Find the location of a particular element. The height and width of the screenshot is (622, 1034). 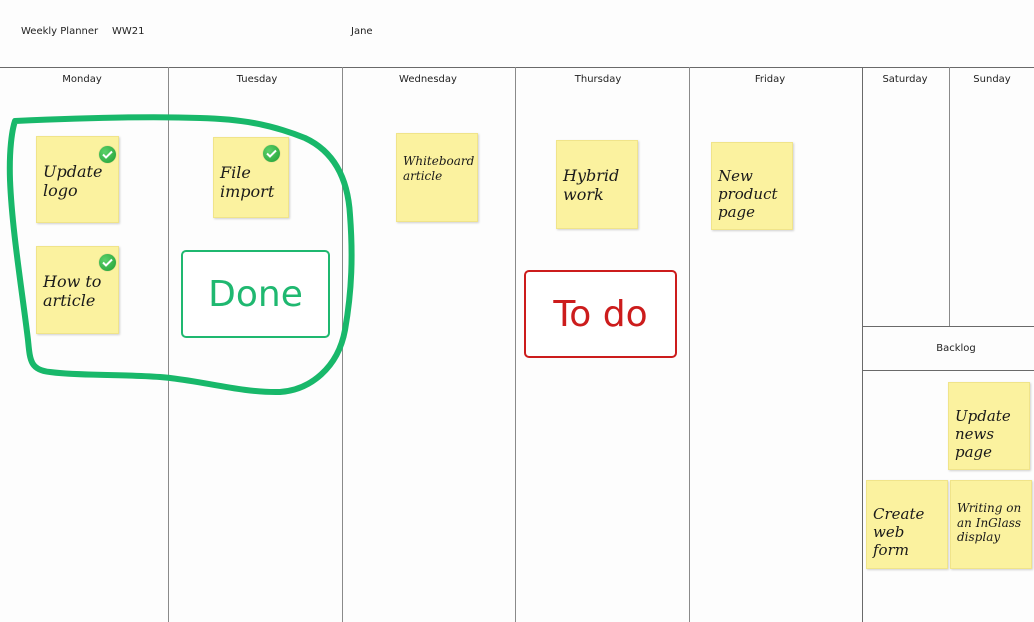

sticky-note-text: Update logo is located at coordinates (73, 181).